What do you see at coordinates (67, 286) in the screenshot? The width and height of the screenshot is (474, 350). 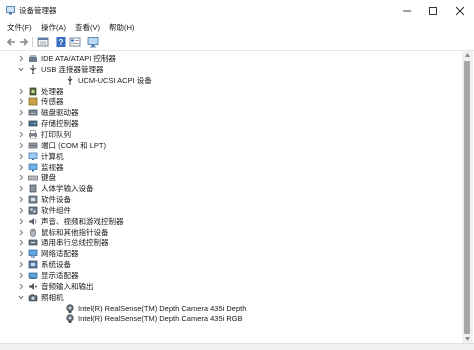 I see `tree-item-label: 音频输入和输出` at bounding box center [67, 286].